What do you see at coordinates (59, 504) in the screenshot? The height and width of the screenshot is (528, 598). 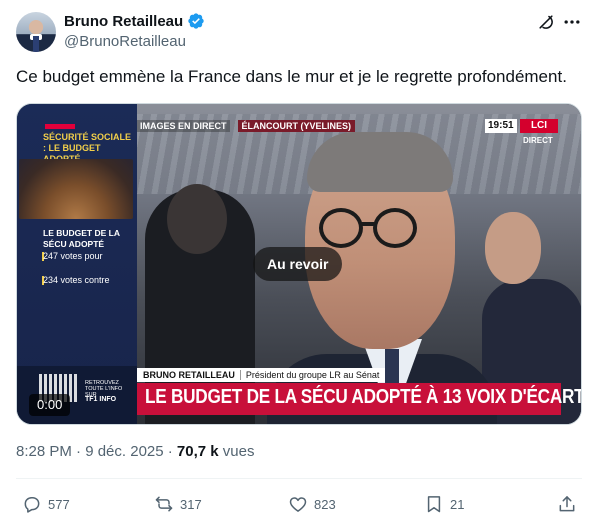 I see `reply-count: 577` at bounding box center [59, 504].